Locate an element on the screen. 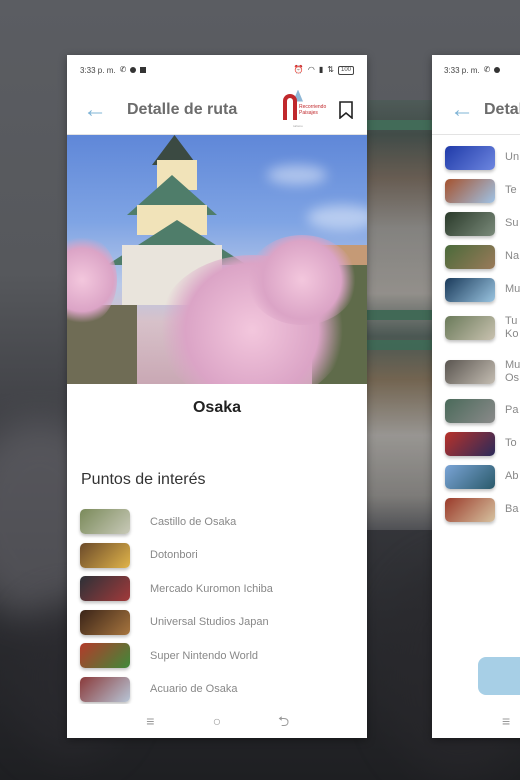 The height and width of the screenshot is (780, 520). points-of-interest-list: Un Te Su Na Mu Tu Ko Mu Os Pa To Ab Ba is located at coordinates (476, 333).